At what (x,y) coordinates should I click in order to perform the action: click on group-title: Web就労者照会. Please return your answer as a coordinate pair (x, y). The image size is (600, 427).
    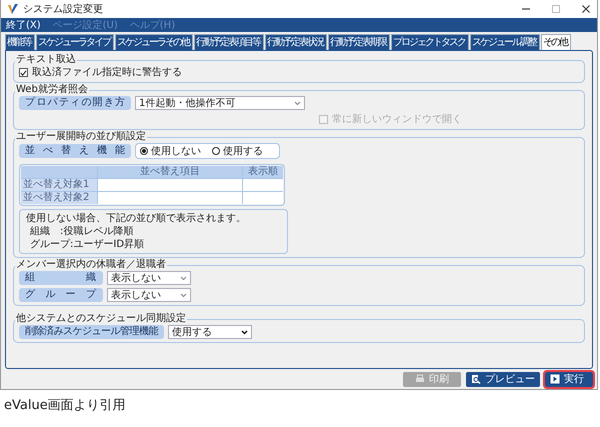
    Looking at the image, I should click on (52, 90).